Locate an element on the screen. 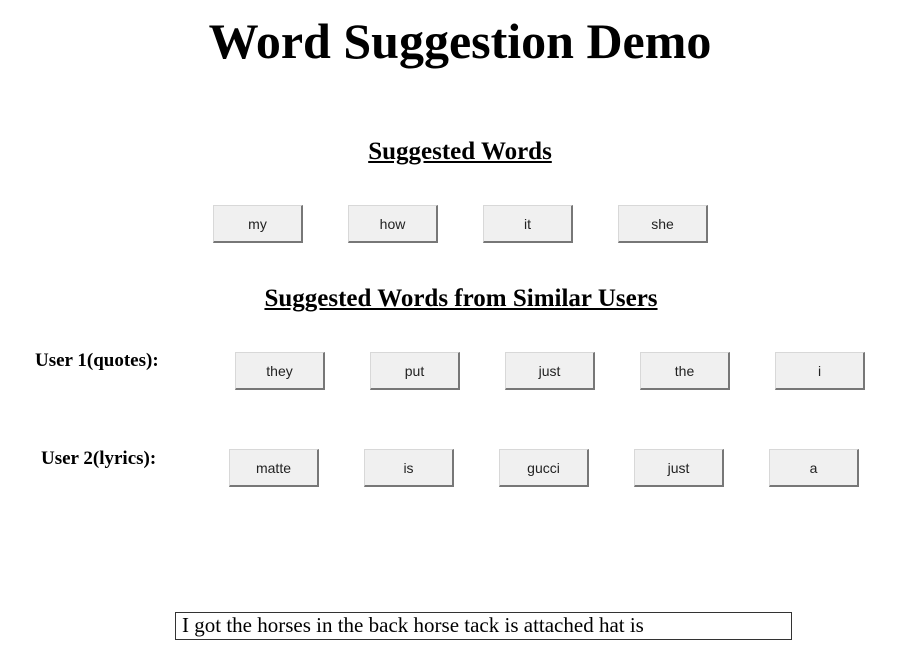  user-1-word-button: just is located at coordinates (550, 371).